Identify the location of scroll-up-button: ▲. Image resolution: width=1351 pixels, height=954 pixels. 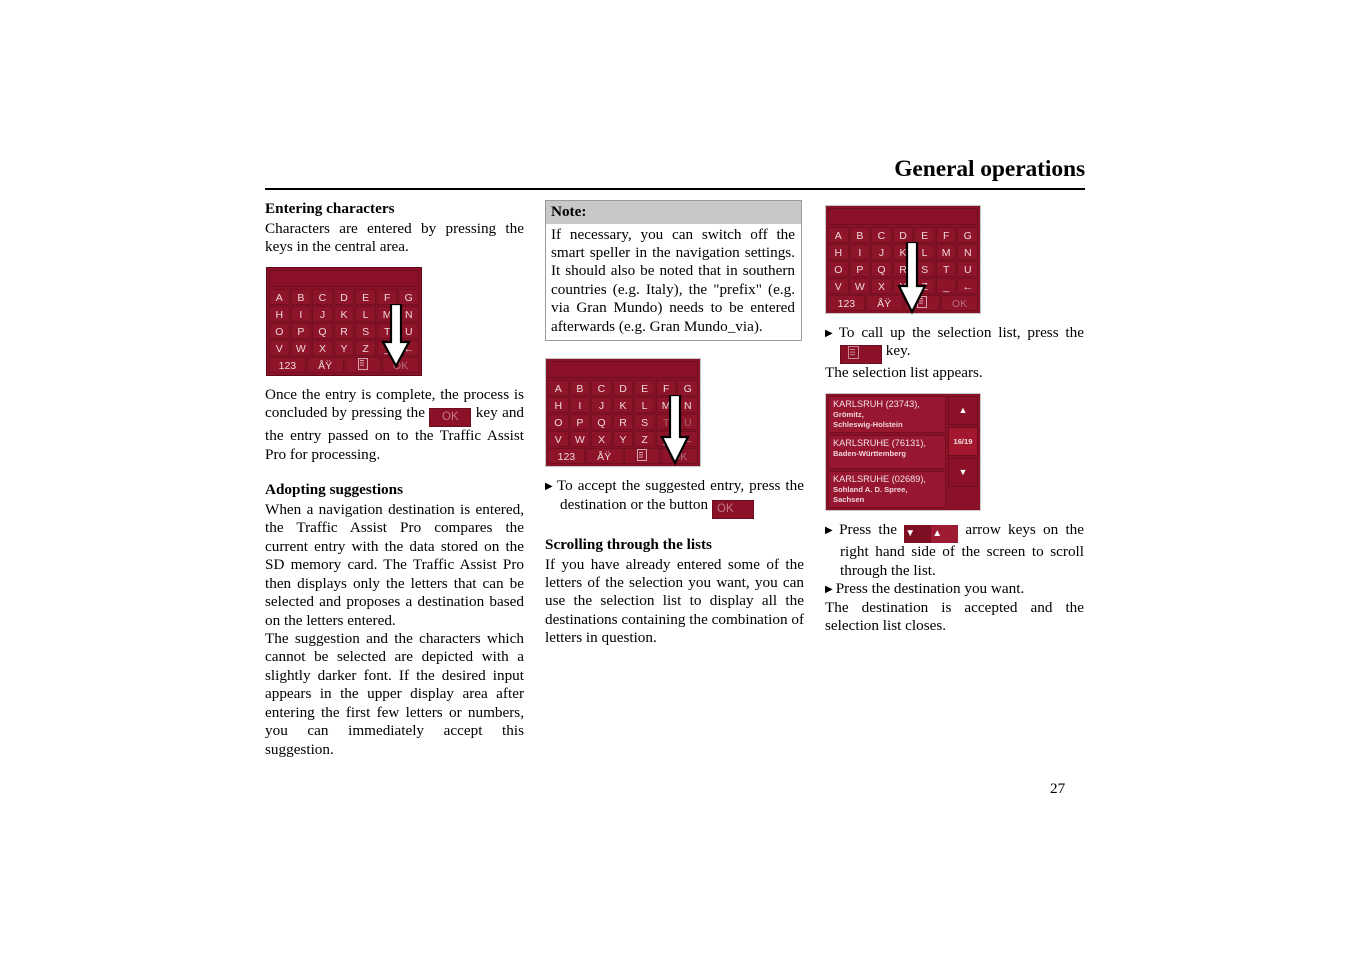
(963, 410).